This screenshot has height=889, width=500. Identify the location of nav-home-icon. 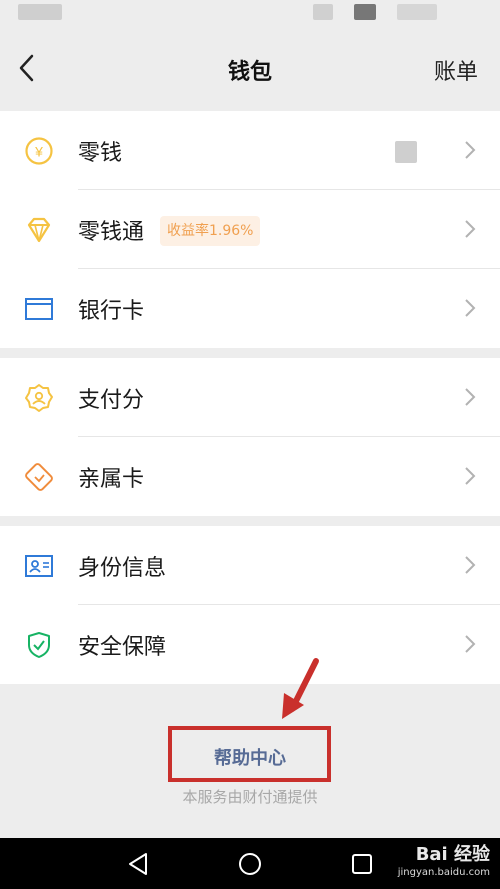
(250, 864).